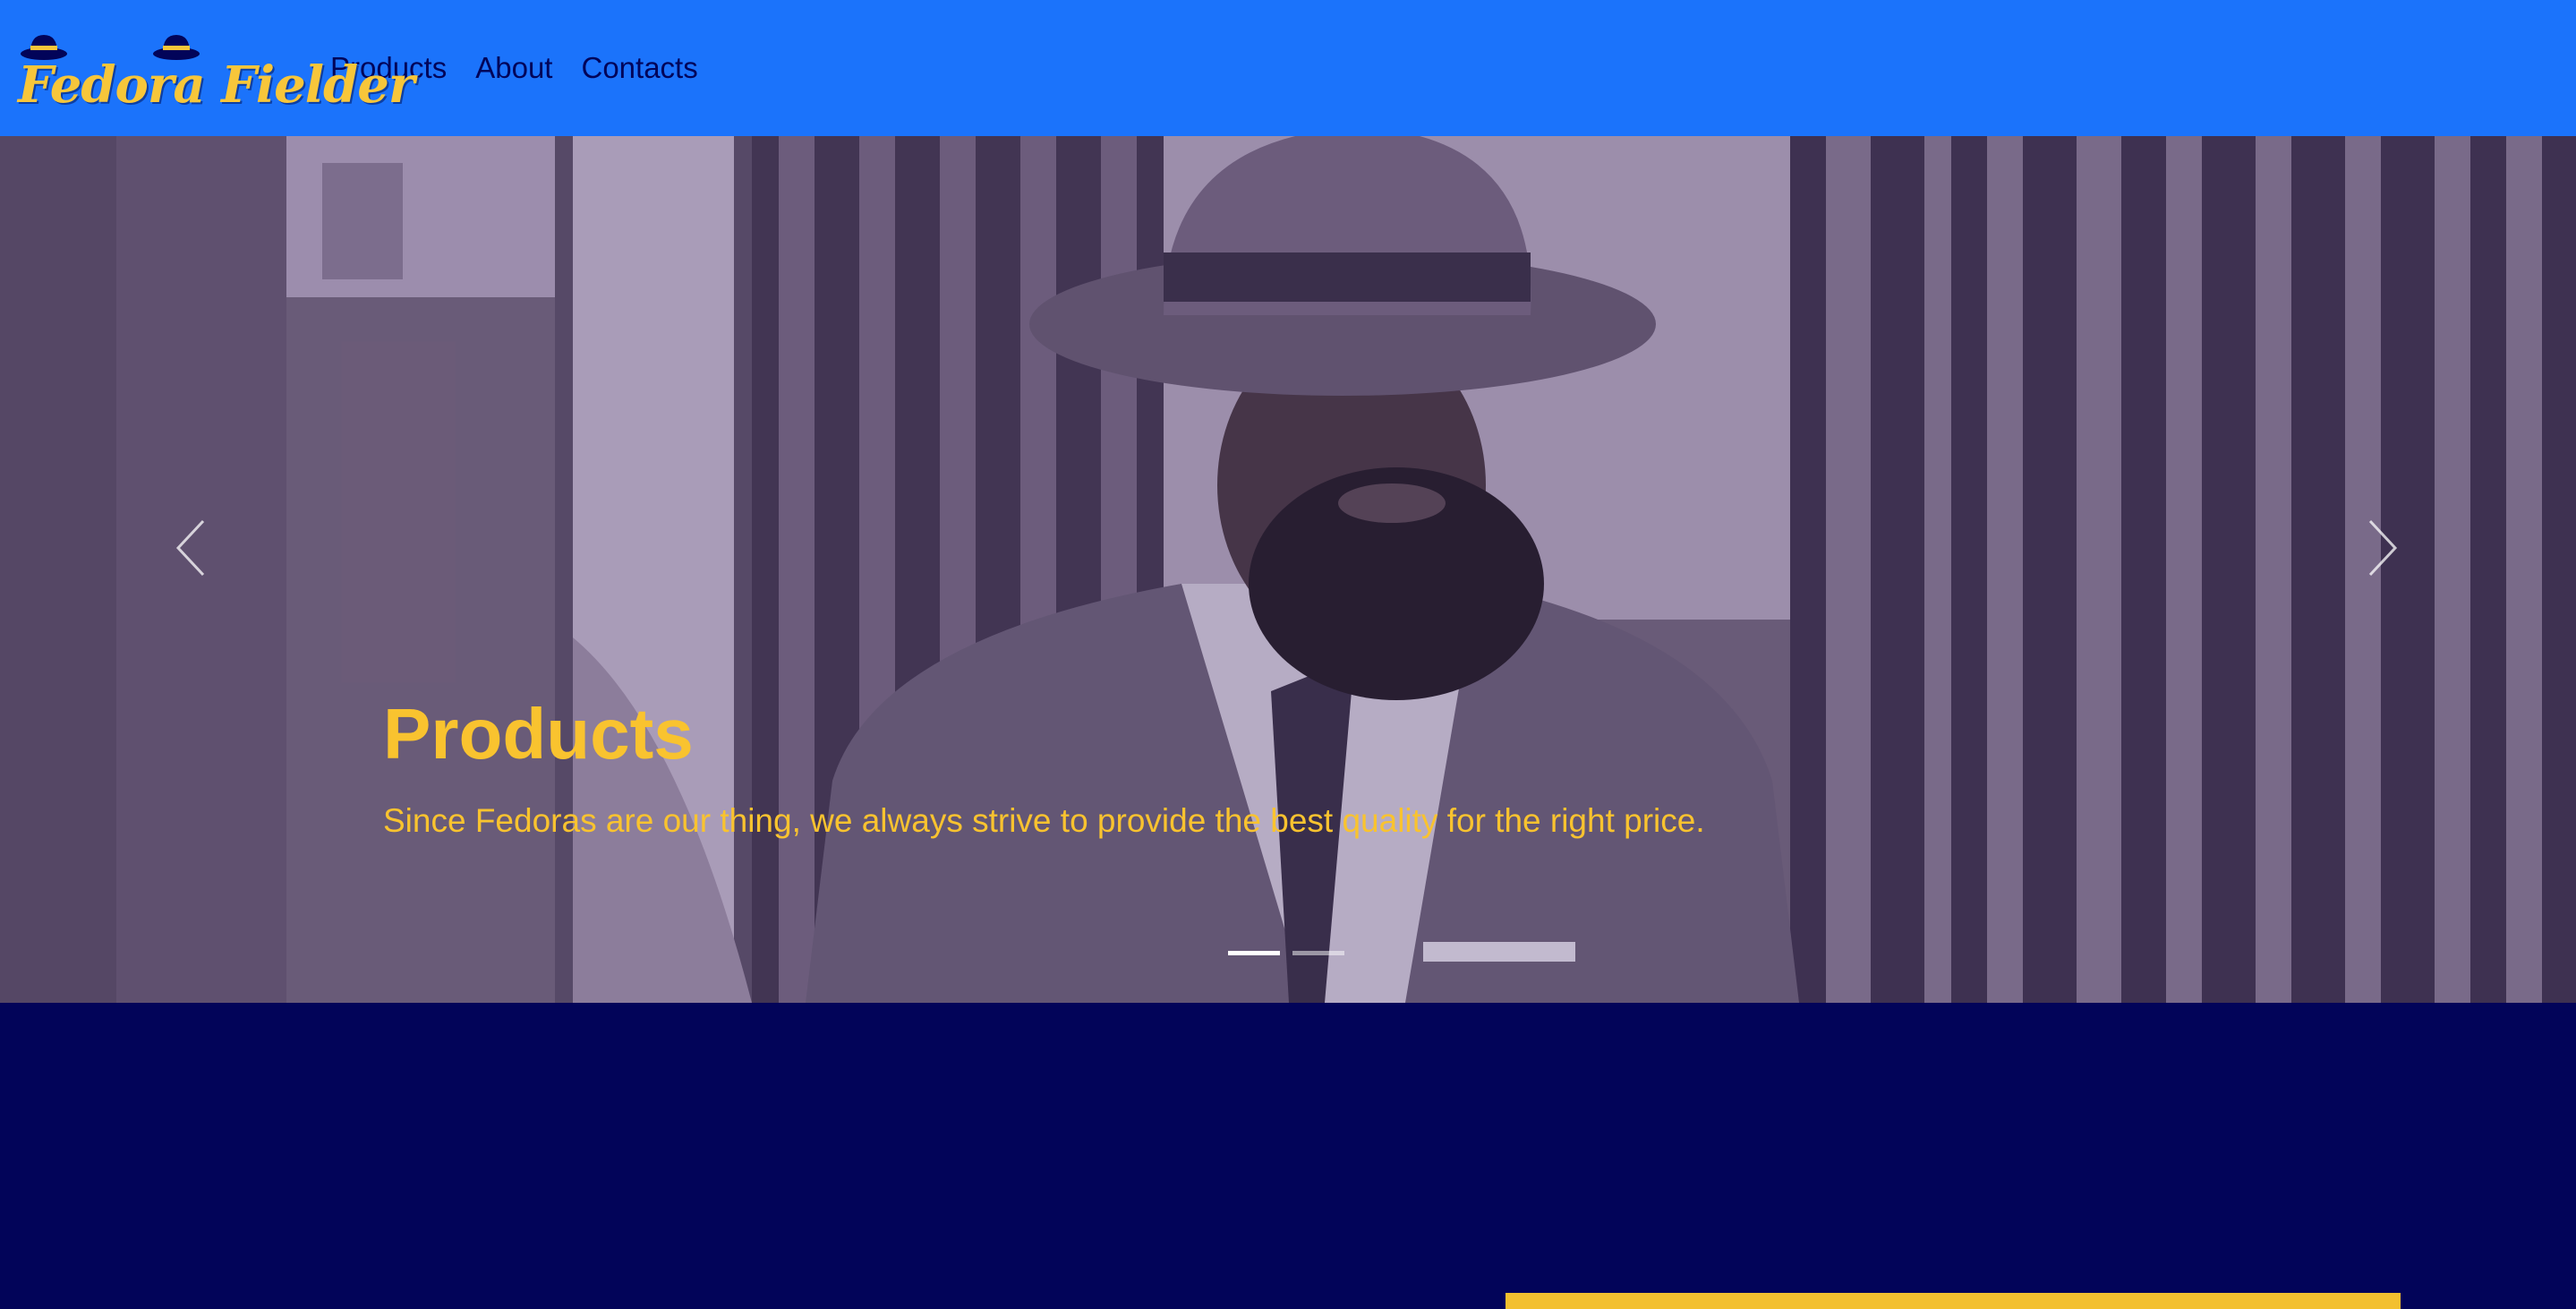  Describe the element at coordinates (538, 734) in the screenshot. I see `caption-title: Products` at that location.